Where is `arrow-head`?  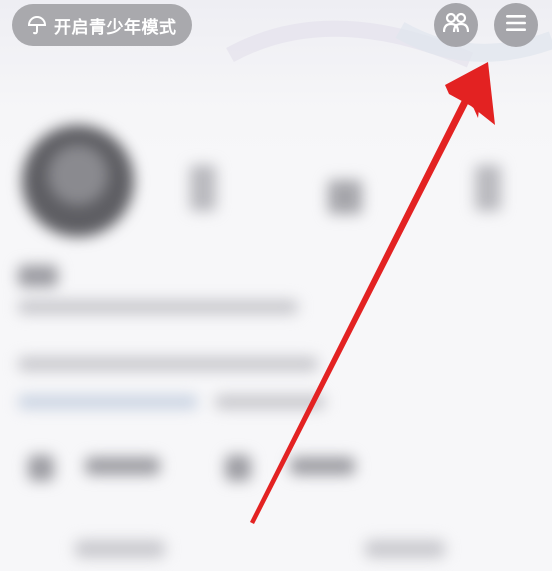 arrow-head is located at coordinates (470, 93).